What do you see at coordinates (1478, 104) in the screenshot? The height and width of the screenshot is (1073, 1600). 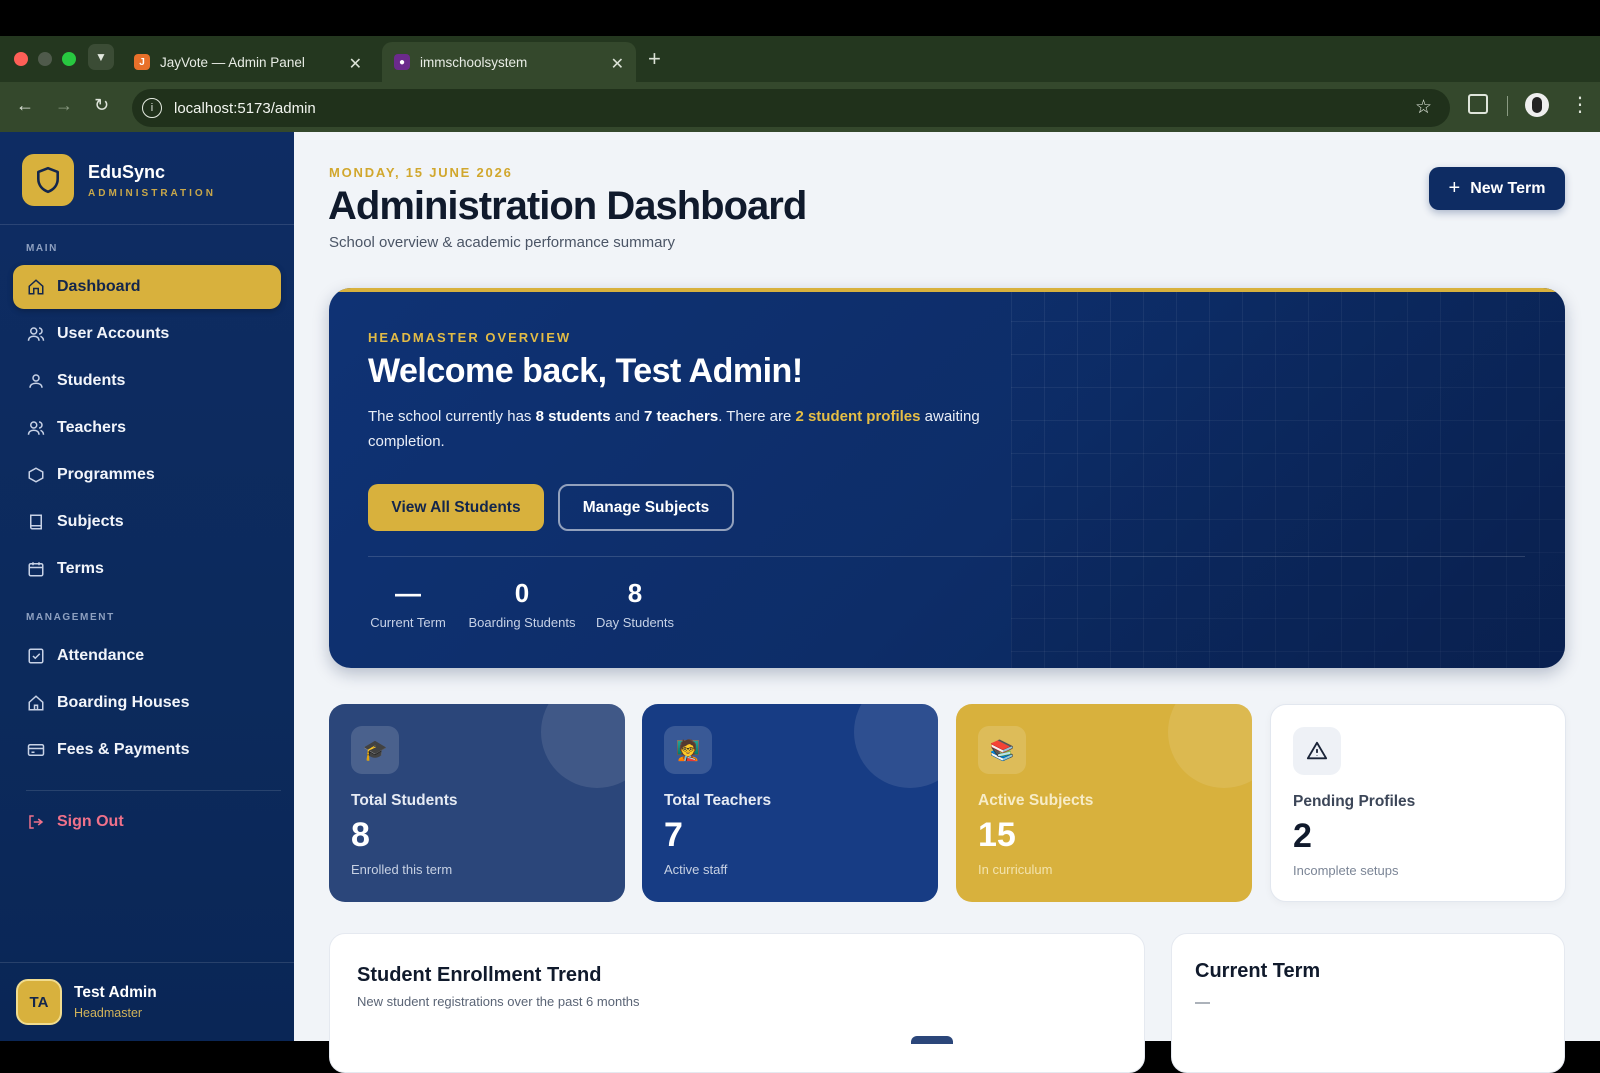 I see `extensions-icon` at bounding box center [1478, 104].